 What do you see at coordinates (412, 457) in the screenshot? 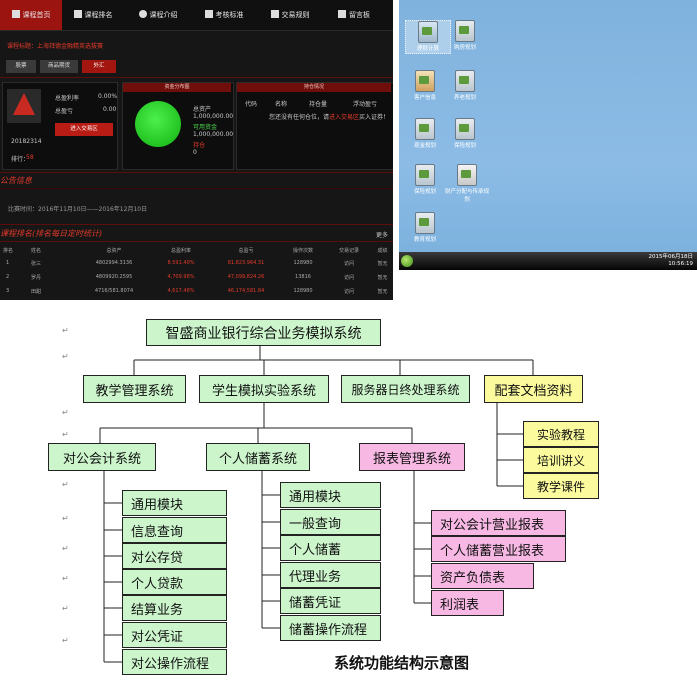
I see `node-report-management: 报表管理系统` at bounding box center [412, 457].